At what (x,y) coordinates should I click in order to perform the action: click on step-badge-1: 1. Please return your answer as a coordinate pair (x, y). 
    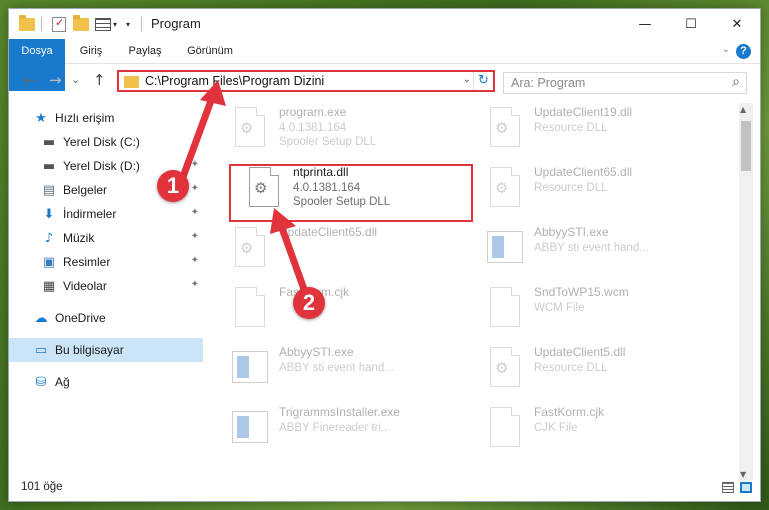
    Looking at the image, I should click on (173, 186).